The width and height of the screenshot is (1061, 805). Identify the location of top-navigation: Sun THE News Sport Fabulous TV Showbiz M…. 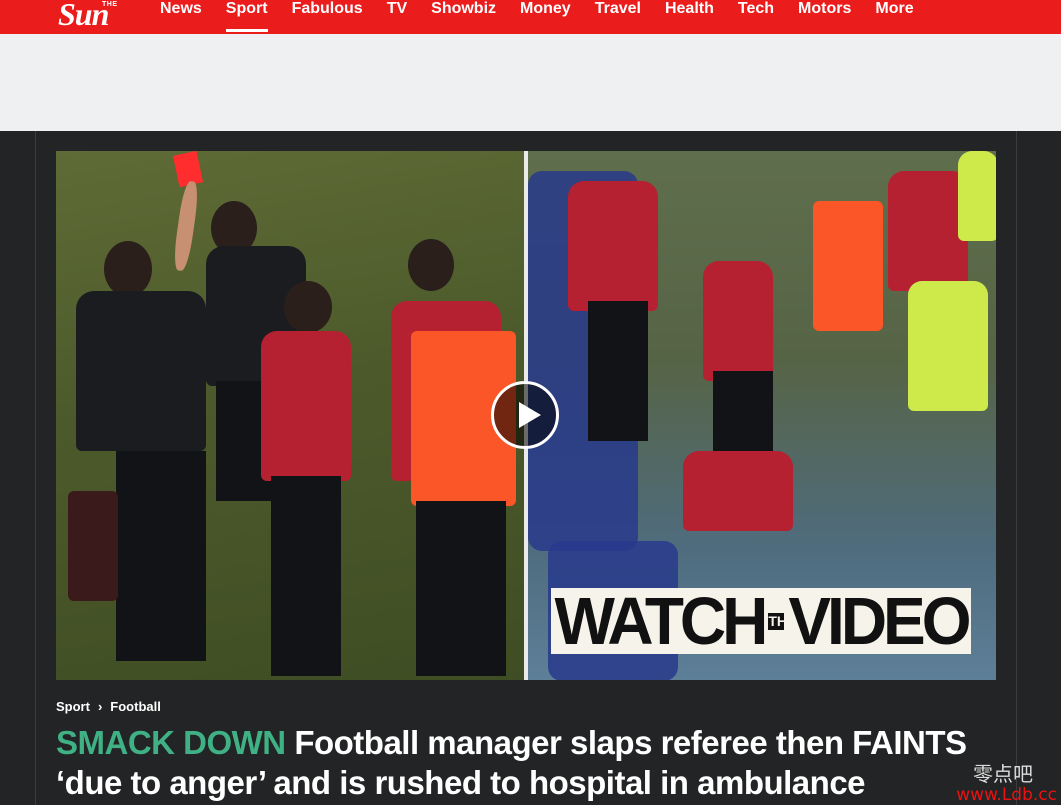
(530, 17).